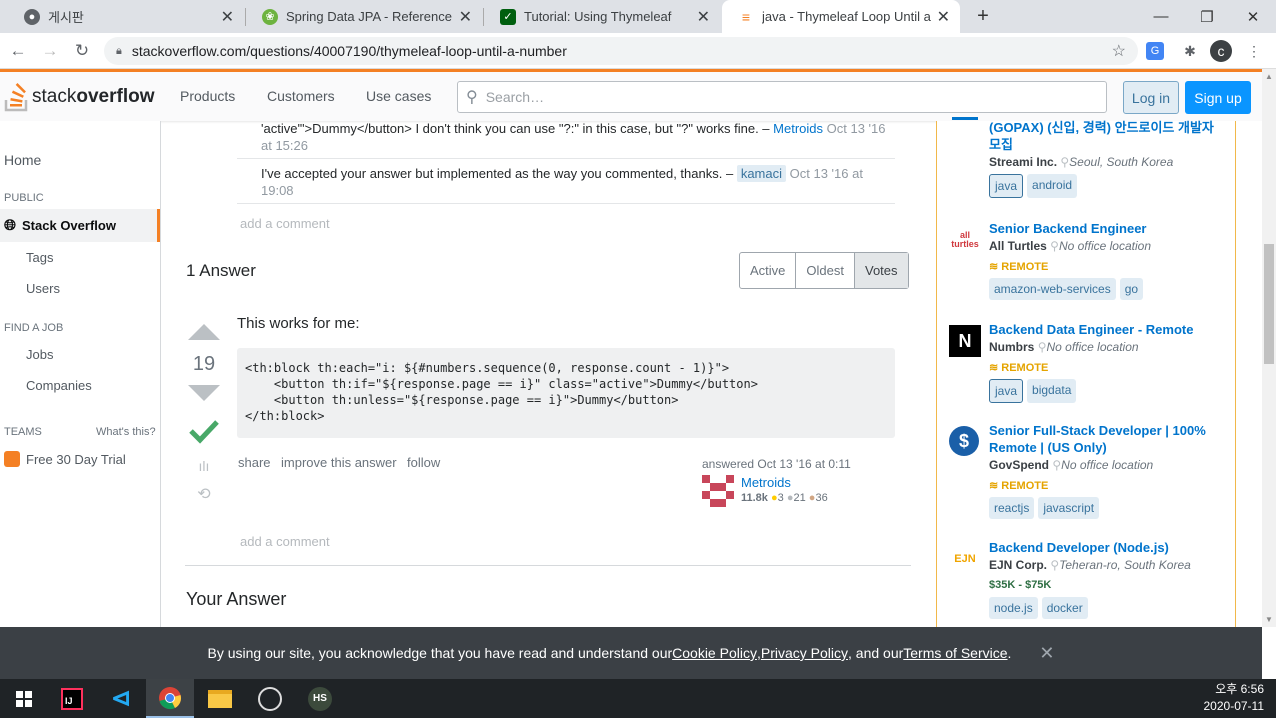  I want to click on chrome-icon, so click(170, 698).